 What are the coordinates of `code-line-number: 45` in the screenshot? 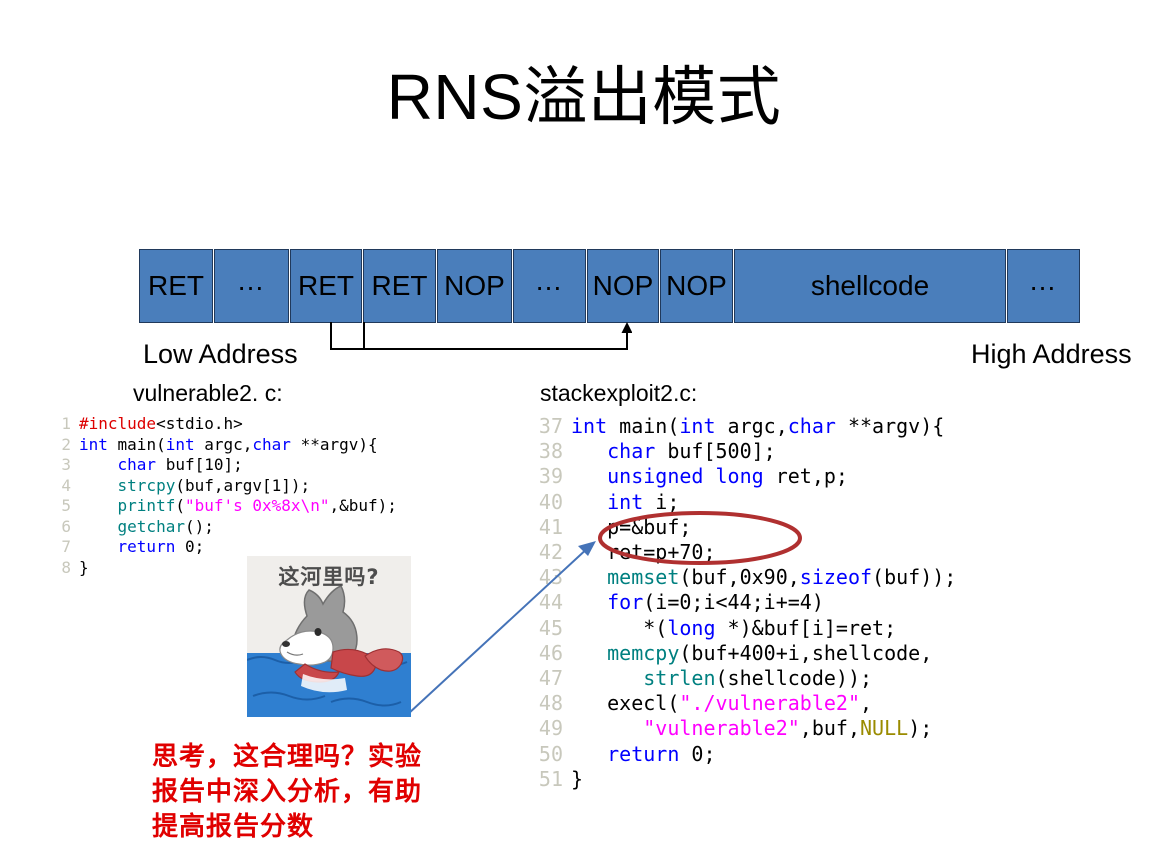 It's located at (550, 627).